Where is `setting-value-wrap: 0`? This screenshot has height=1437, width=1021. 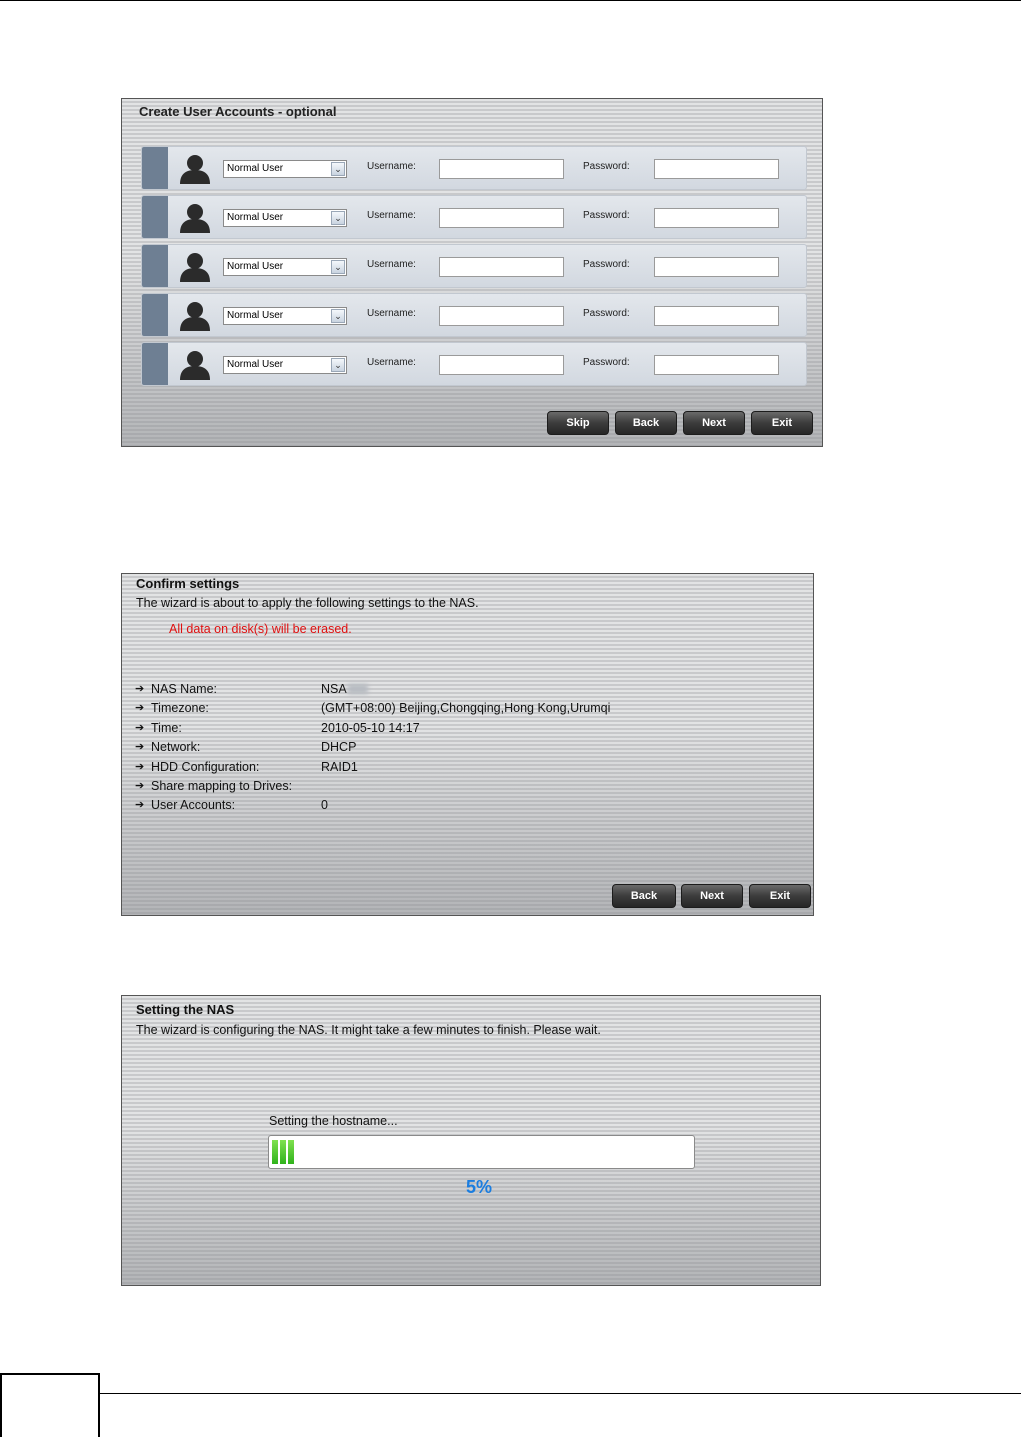 setting-value-wrap: 0 is located at coordinates (324, 805).